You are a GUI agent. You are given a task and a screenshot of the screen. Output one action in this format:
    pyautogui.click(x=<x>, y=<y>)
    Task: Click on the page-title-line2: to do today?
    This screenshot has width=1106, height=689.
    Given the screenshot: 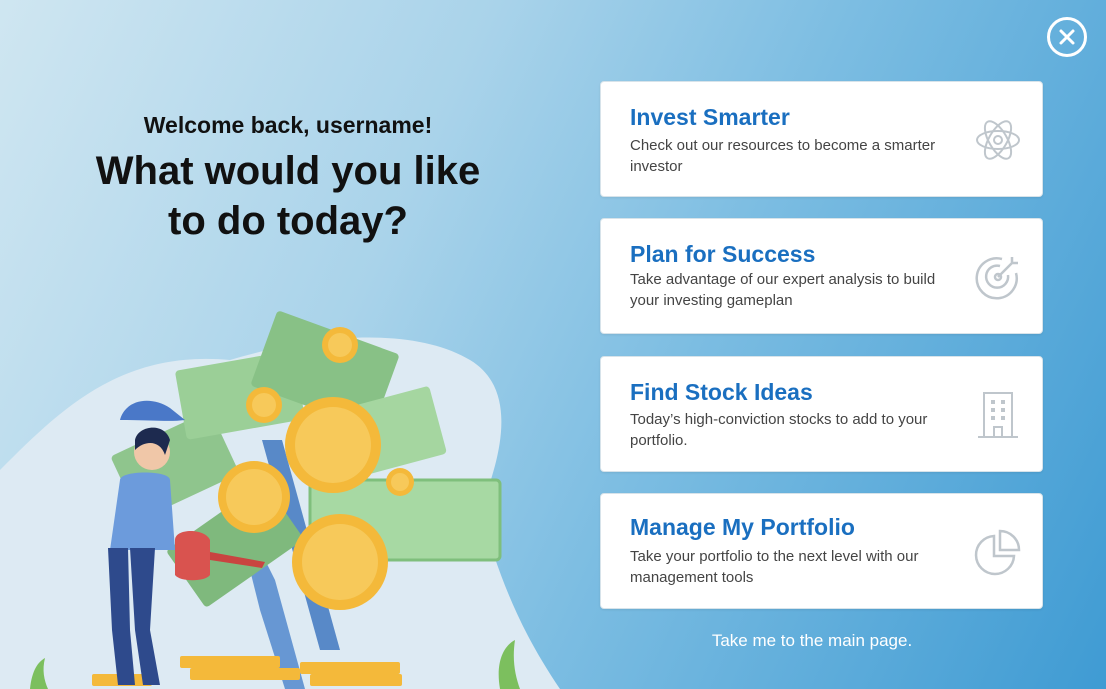 What is the action you would take?
    pyautogui.click(x=288, y=221)
    